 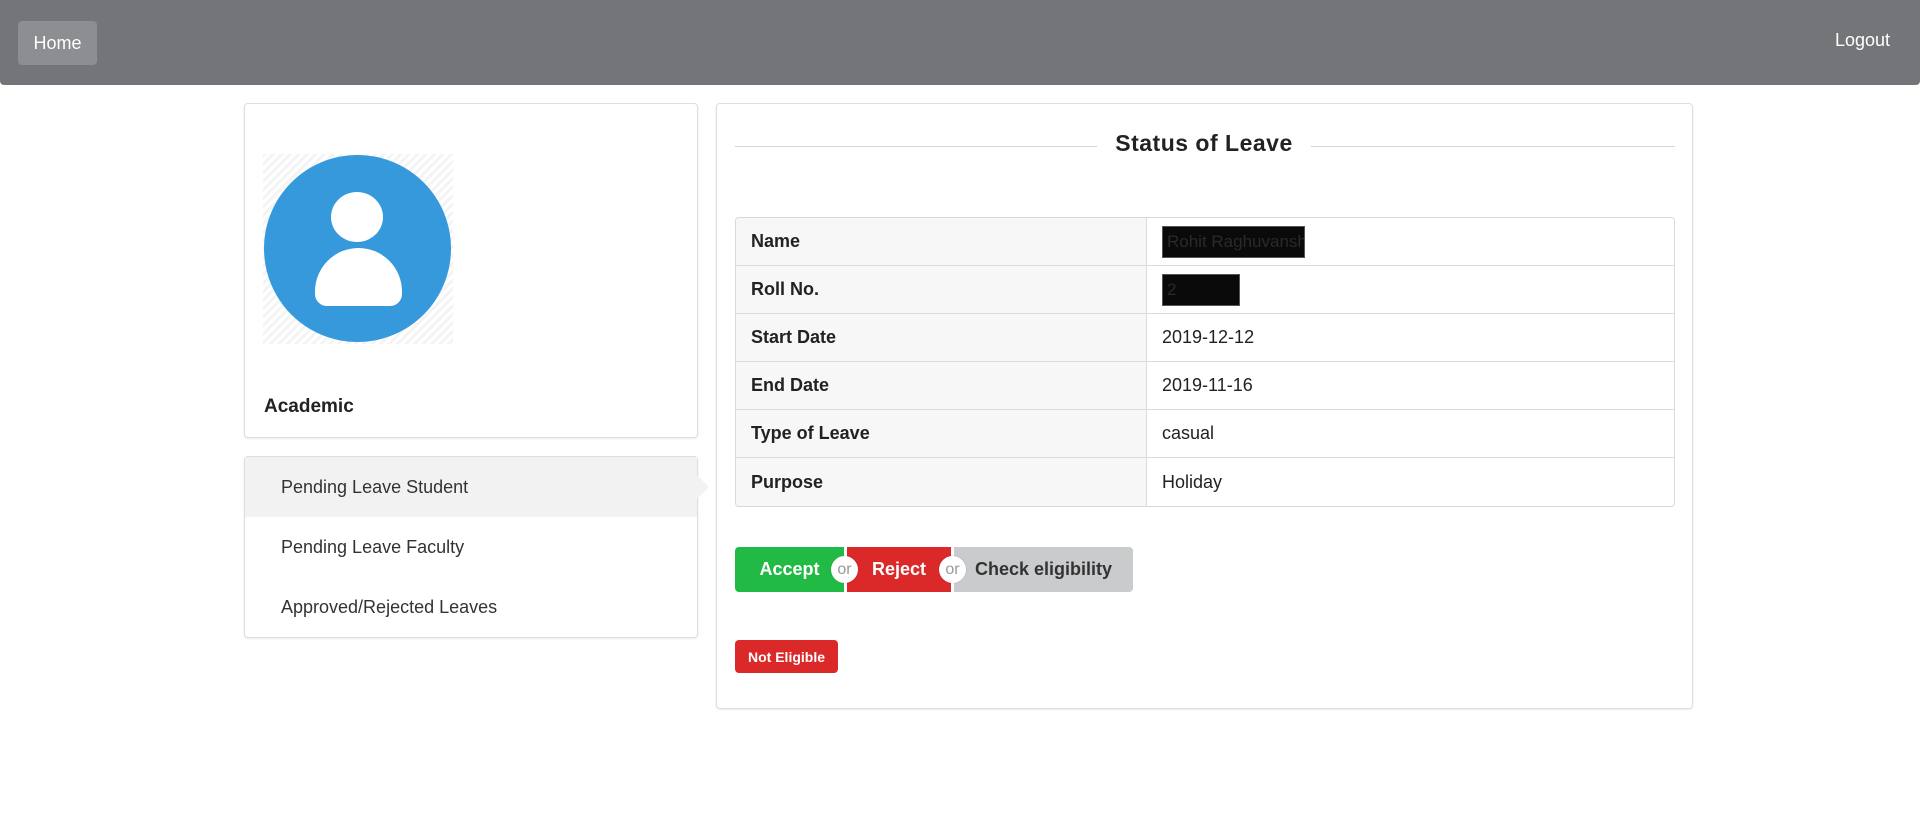 What do you see at coordinates (471, 270) in the screenshot?
I see `profile-card: Academic` at bounding box center [471, 270].